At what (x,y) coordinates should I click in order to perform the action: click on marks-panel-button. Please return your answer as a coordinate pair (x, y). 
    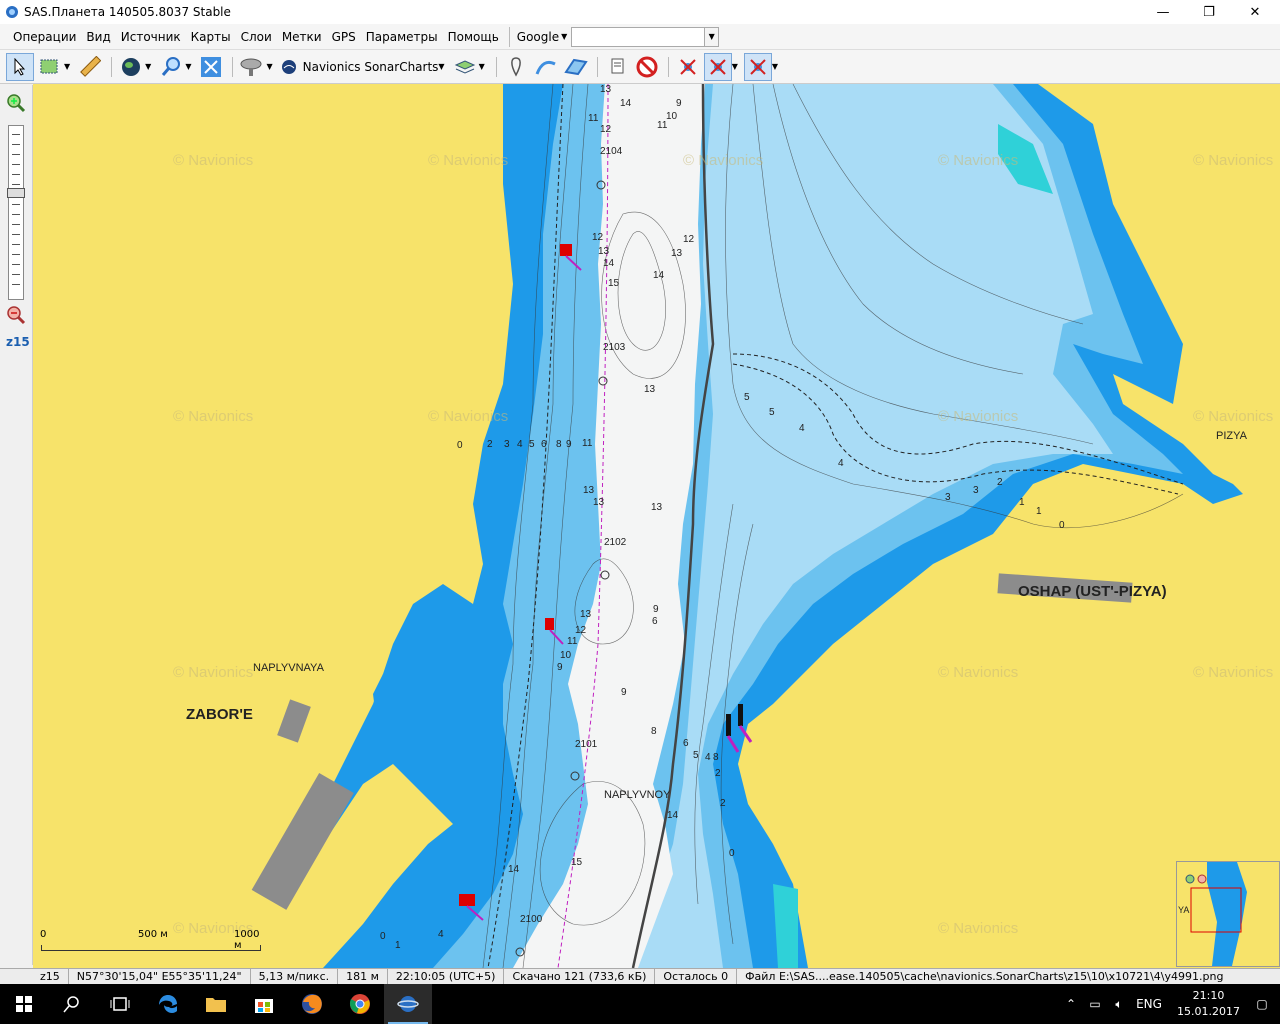
    Looking at the image, I should click on (617, 67).